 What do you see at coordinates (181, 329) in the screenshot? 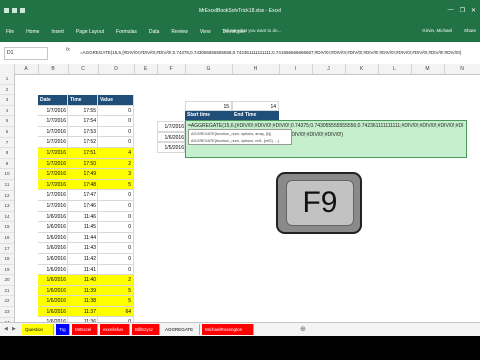
I see `sheet-tab: AGGREGATE` at bounding box center [181, 329].